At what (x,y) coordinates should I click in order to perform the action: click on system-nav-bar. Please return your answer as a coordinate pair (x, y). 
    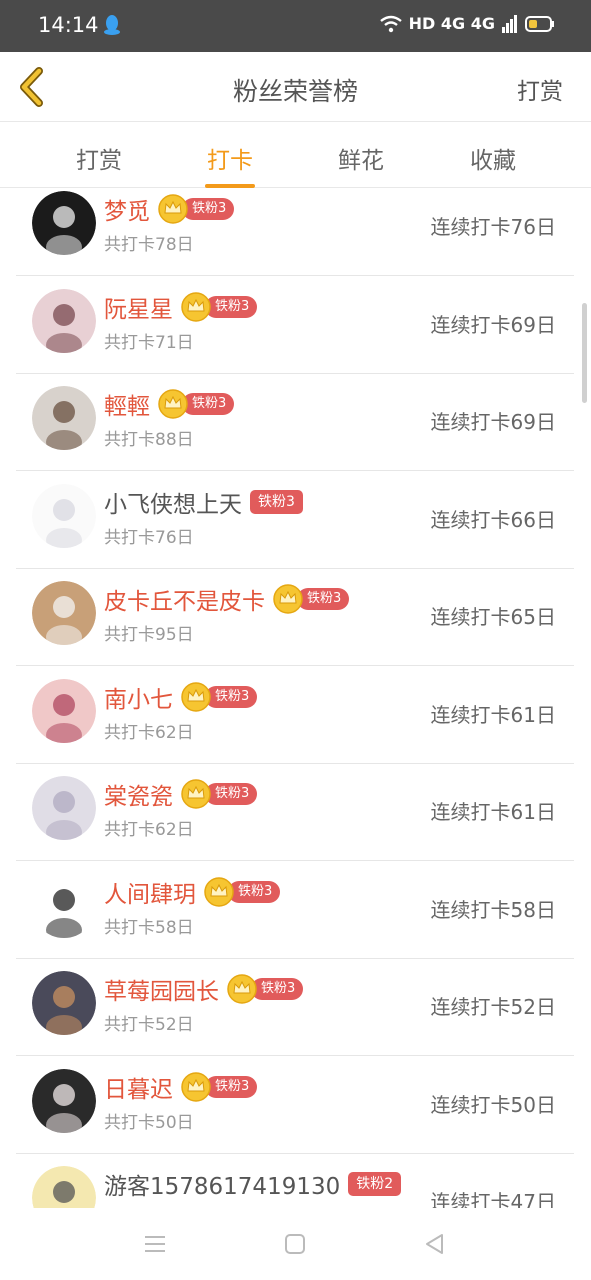
    Looking at the image, I should click on (295, 1244).